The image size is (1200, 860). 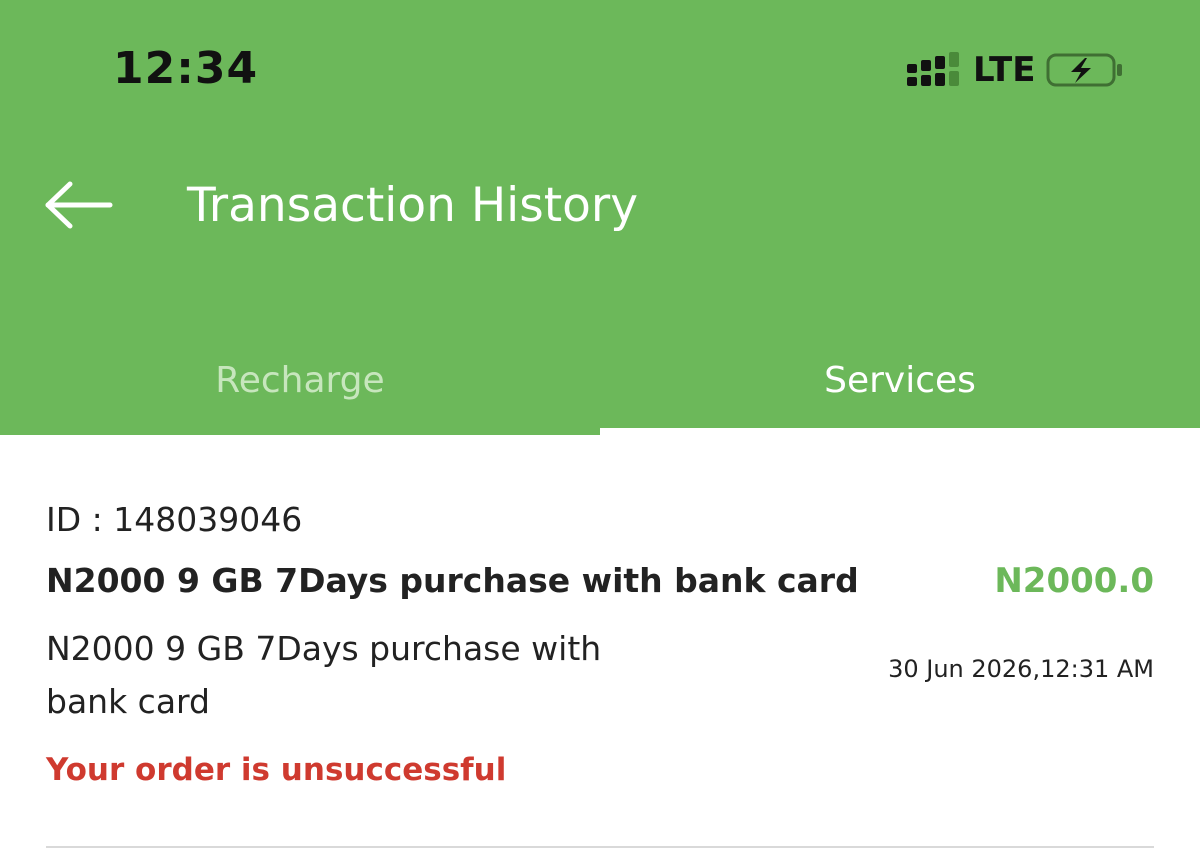 What do you see at coordinates (1074, 581) in the screenshot?
I see `transaction-amount: N2000.0` at bounding box center [1074, 581].